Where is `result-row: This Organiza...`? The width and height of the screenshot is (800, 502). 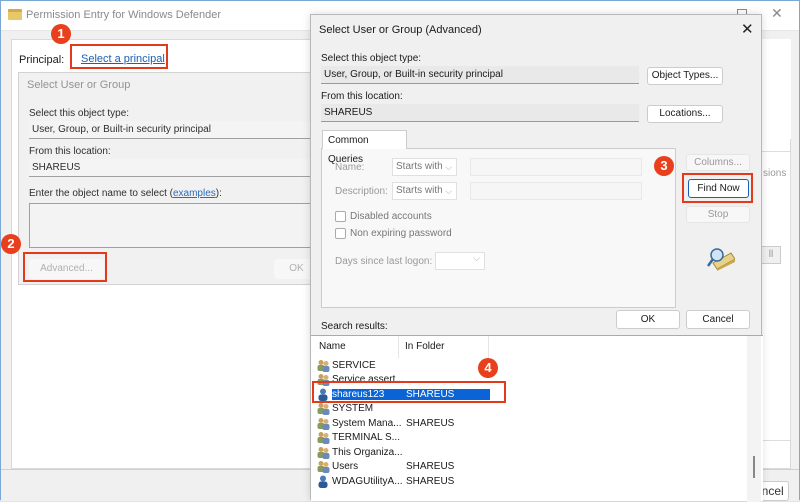
result-row: This Organiza... is located at coordinates (531, 452).